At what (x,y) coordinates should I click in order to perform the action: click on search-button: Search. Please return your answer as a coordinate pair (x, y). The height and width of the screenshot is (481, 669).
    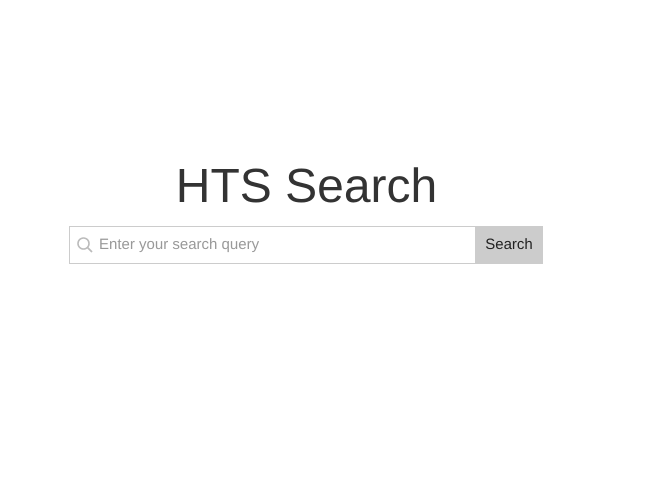
    Looking at the image, I should click on (509, 245).